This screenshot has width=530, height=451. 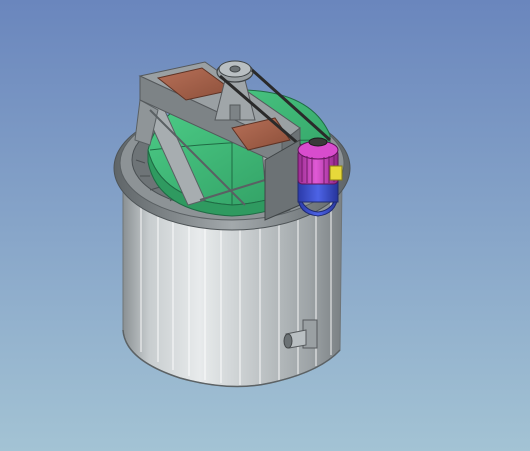 I want to click on terminal-box, so click(x=336, y=173).